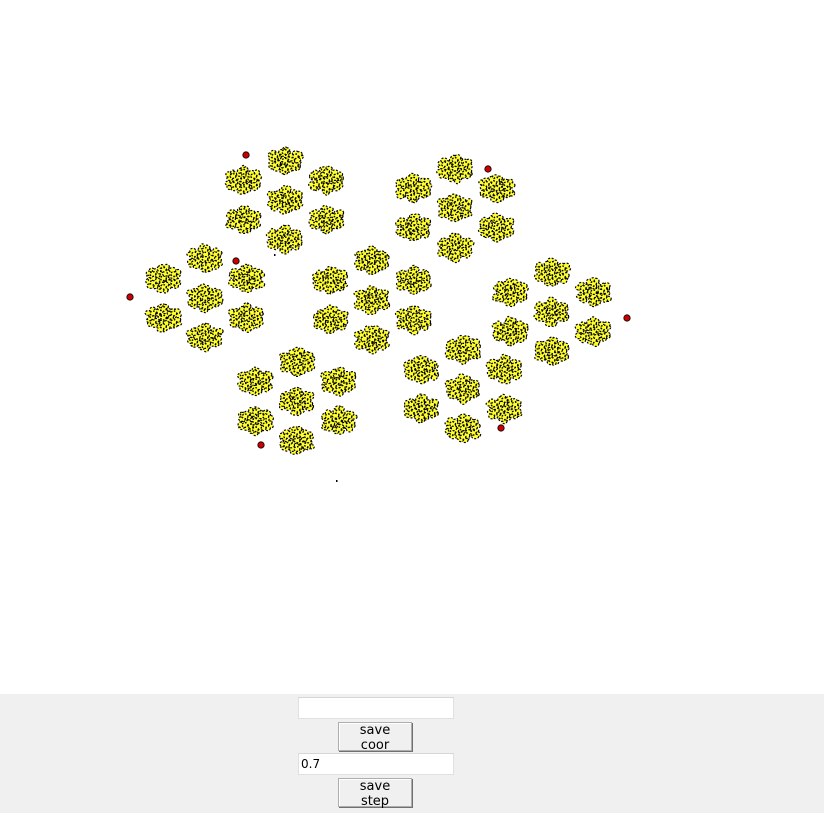 This screenshot has height=813, width=824. Describe the element at coordinates (375, 793) in the screenshot. I see `save-step-button: save step` at that location.